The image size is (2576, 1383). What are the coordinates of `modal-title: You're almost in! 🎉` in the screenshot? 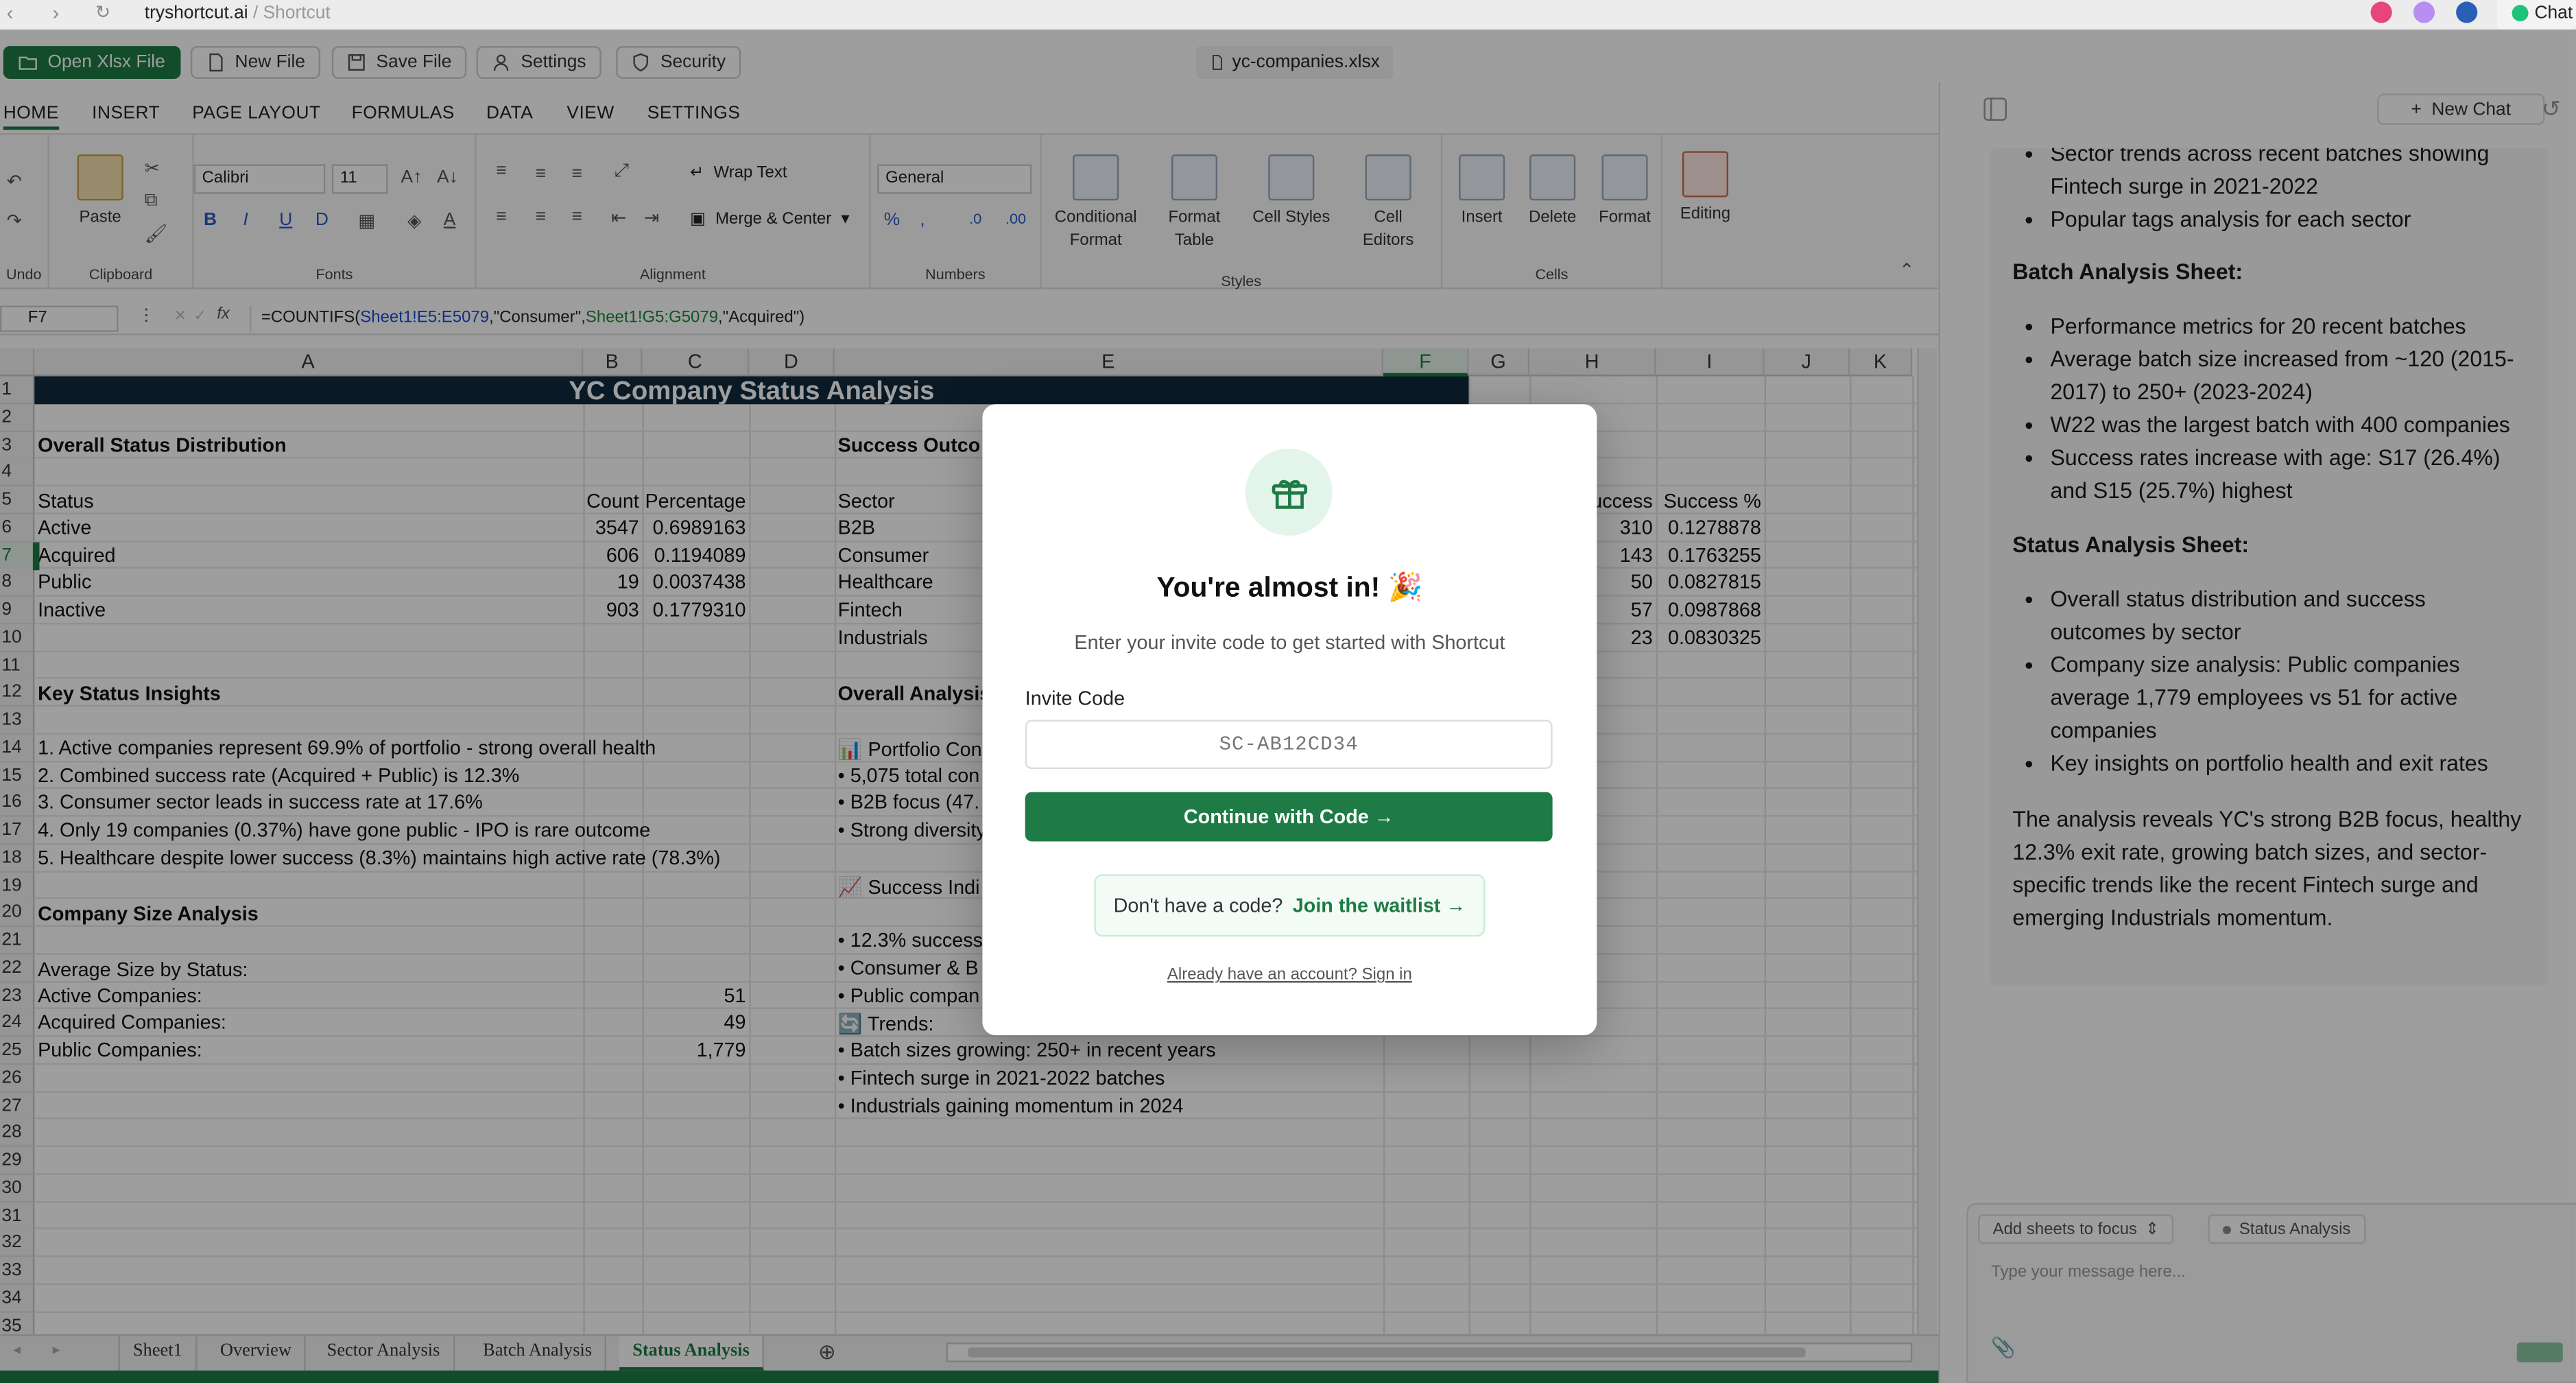 It's located at (1289, 588).